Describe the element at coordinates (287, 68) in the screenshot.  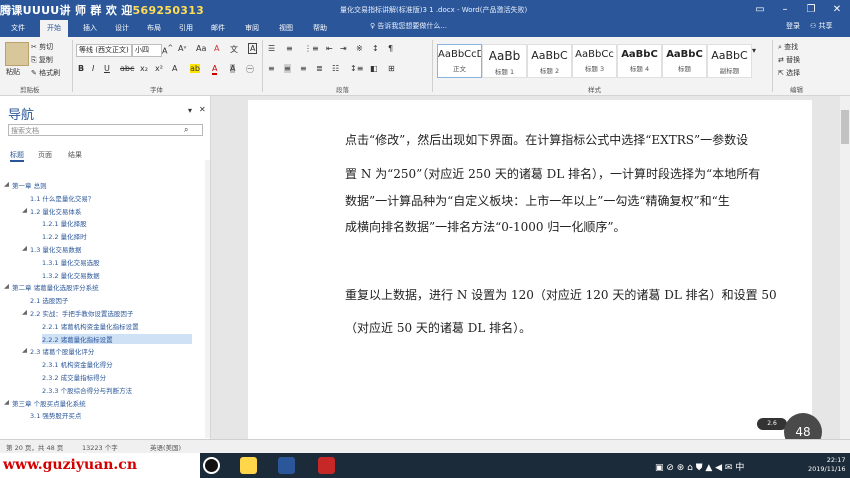
I see `align-center-icon: ≡` at that location.